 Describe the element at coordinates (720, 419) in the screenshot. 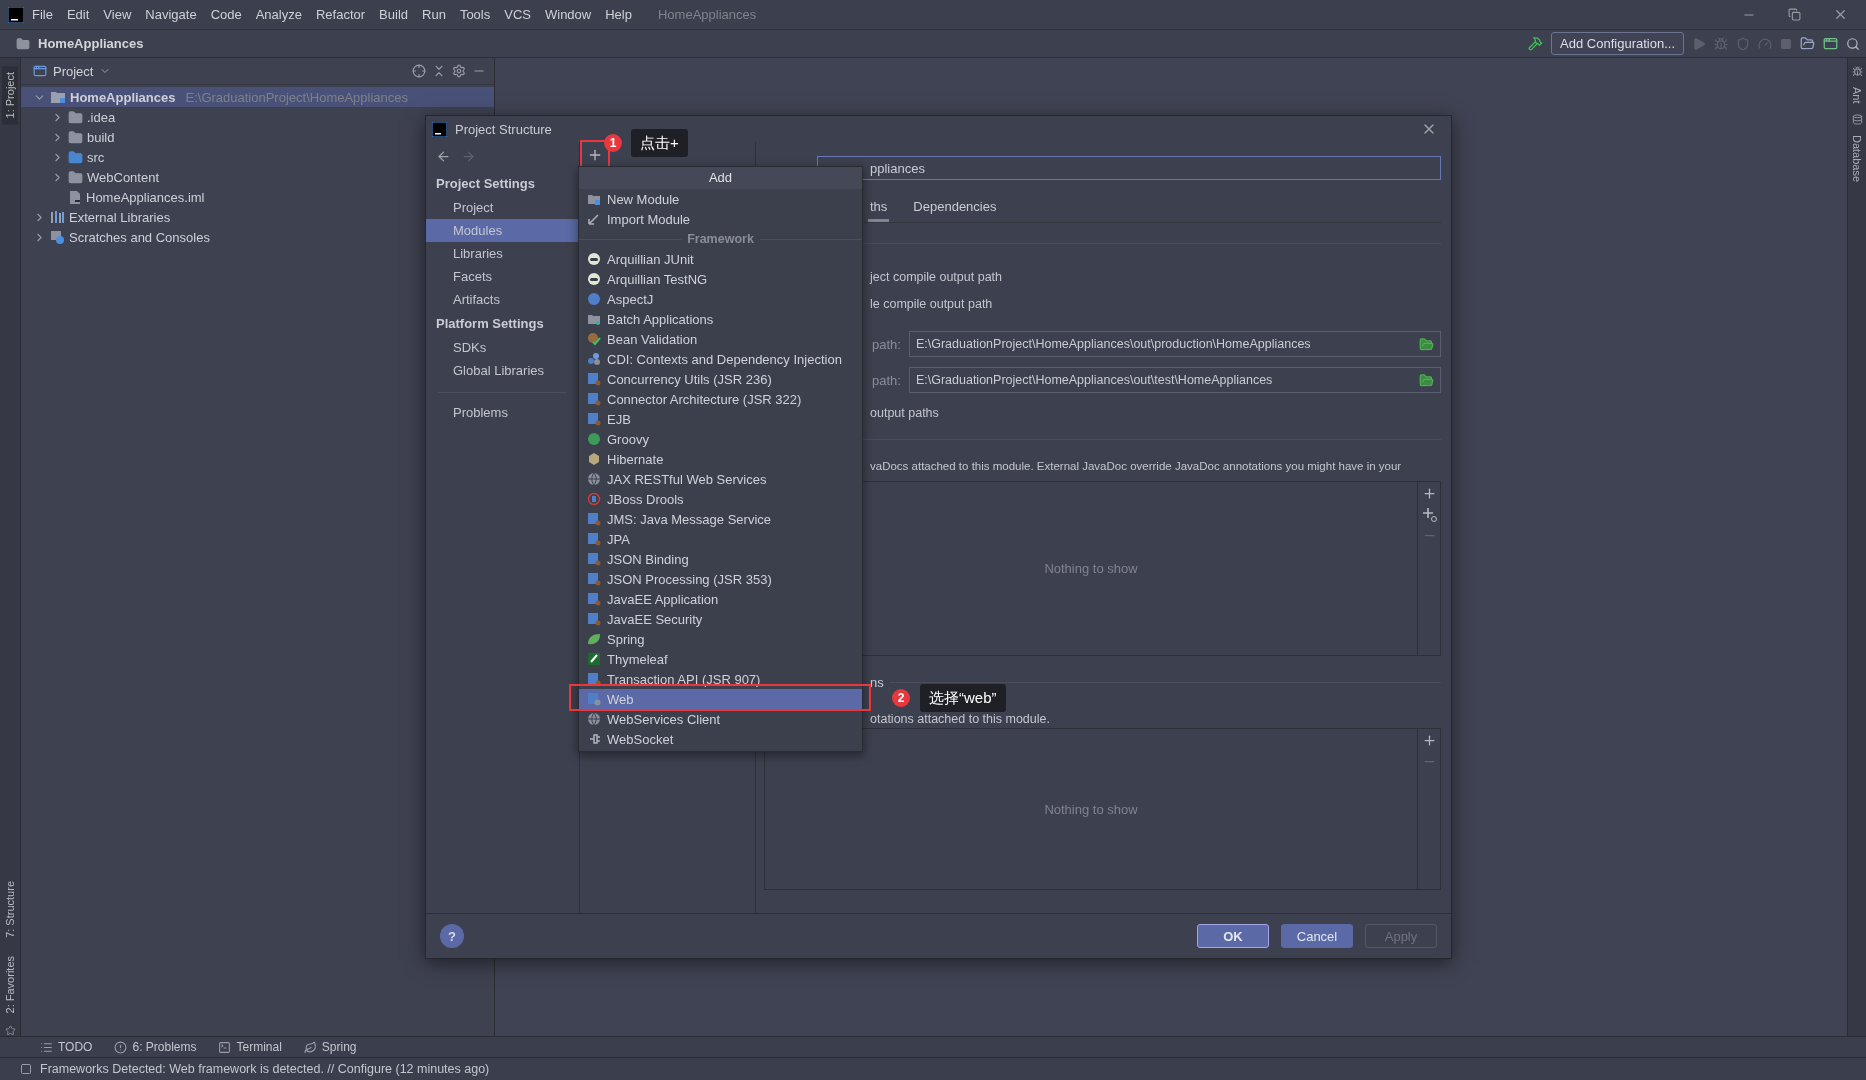

I see `menu-item: EJB` at that location.